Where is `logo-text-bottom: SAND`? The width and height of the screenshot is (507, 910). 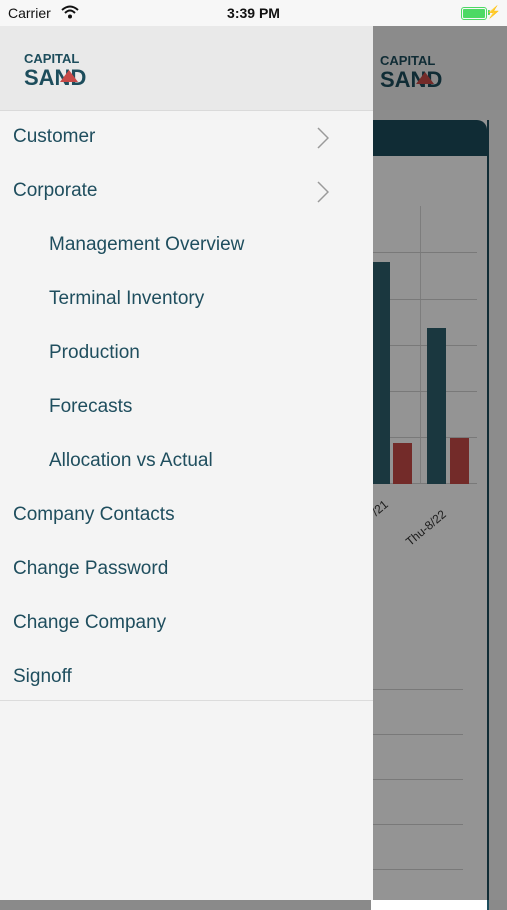 logo-text-bottom: SAND is located at coordinates (55, 77).